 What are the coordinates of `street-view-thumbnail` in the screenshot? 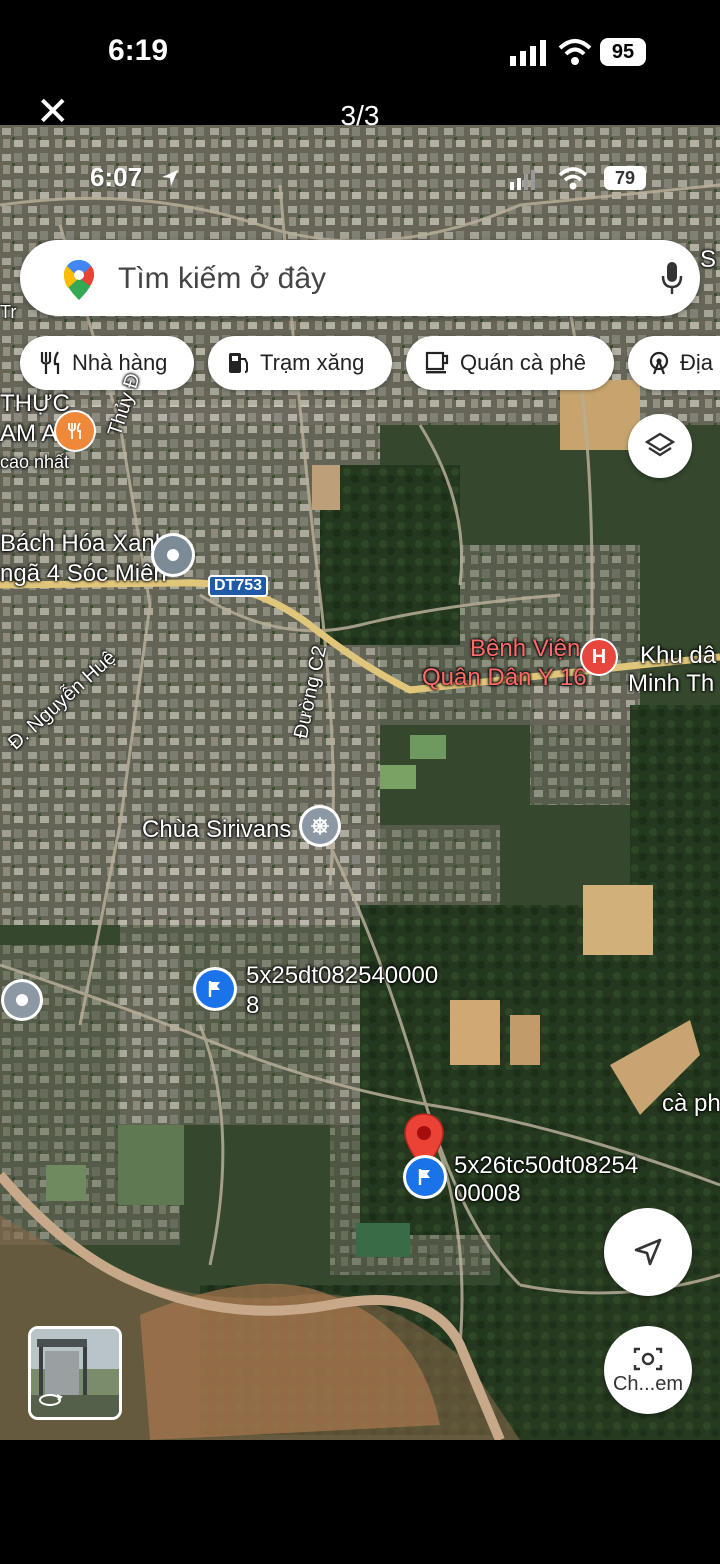 It's located at (75, 1373).